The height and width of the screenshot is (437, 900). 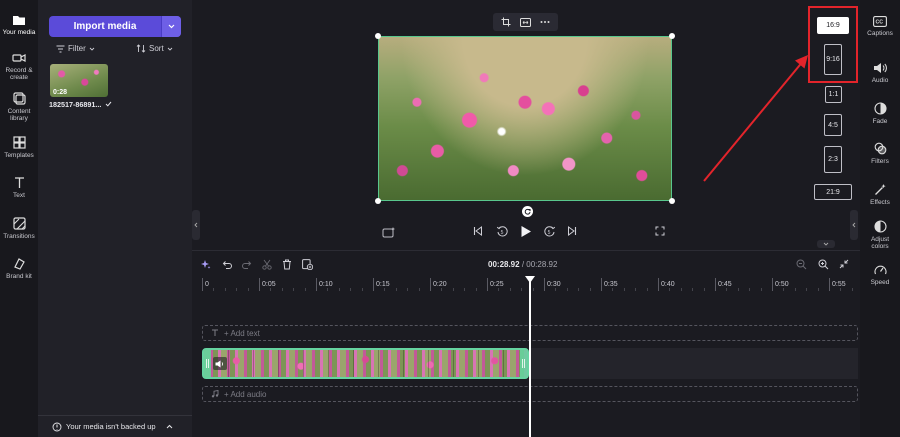 What do you see at coordinates (19, 58) in the screenshot?
I see `camera-icon` at bounding box center [19, 58].